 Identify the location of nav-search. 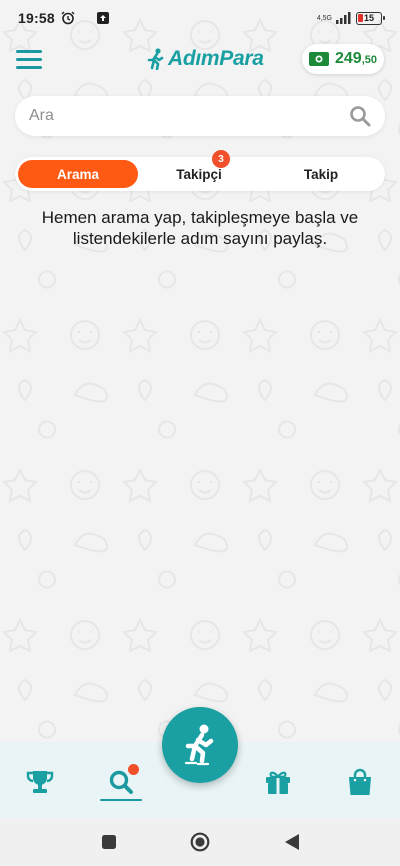
(121, 782).